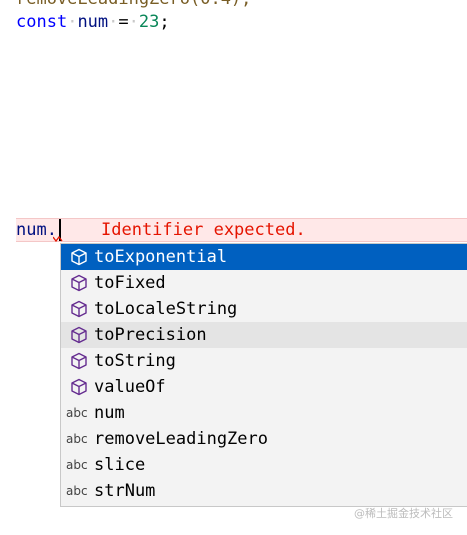  What do you see at coordinates (149, 22) in the screenshot?
I see `number-literal: 23` at bounding box center [149, 22].